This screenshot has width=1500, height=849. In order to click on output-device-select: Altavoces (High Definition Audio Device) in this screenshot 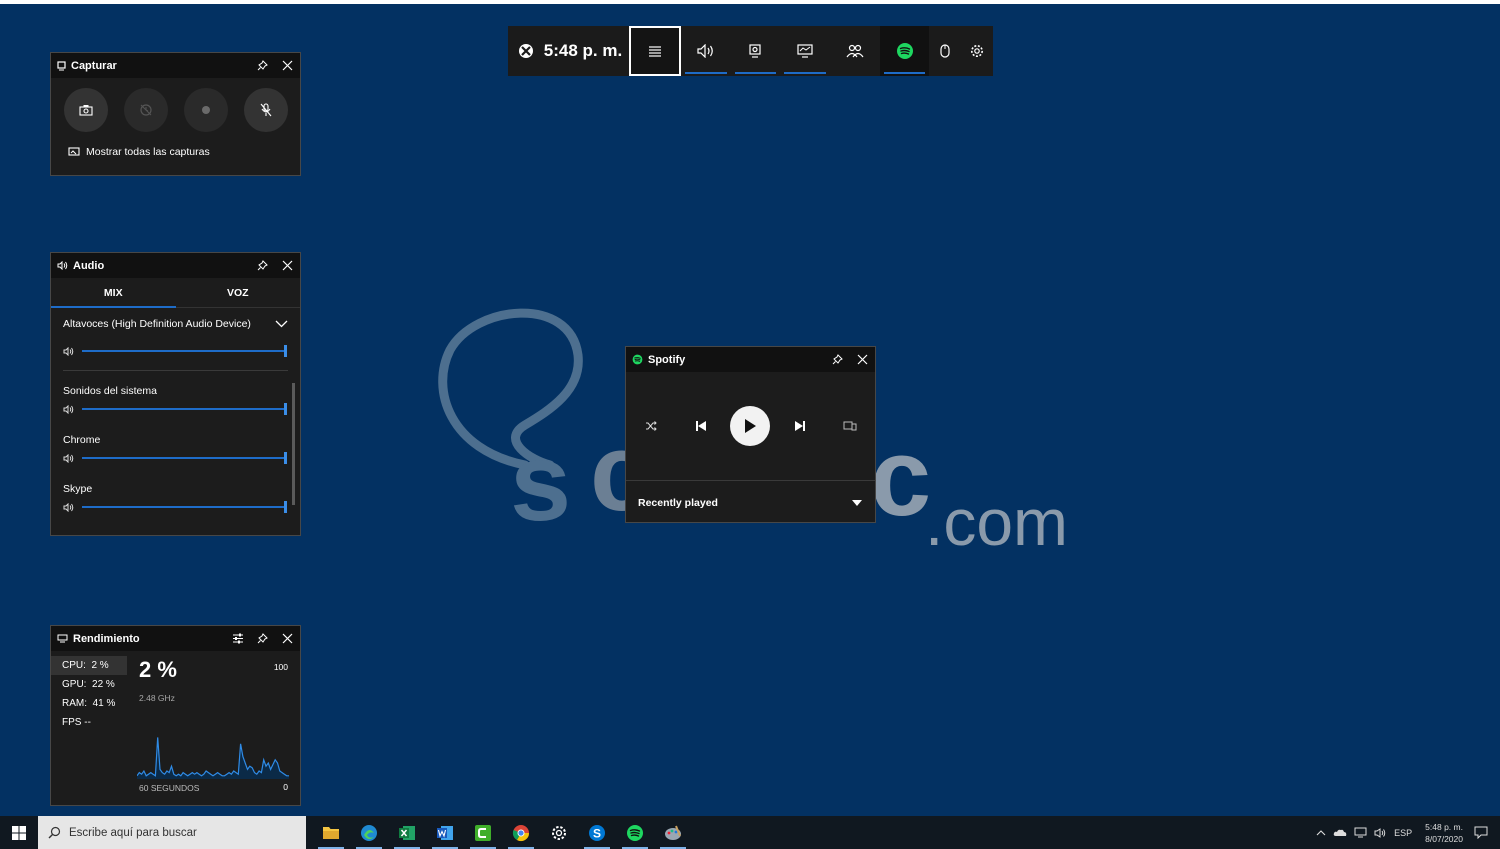, I will do `click(175, 319)`.